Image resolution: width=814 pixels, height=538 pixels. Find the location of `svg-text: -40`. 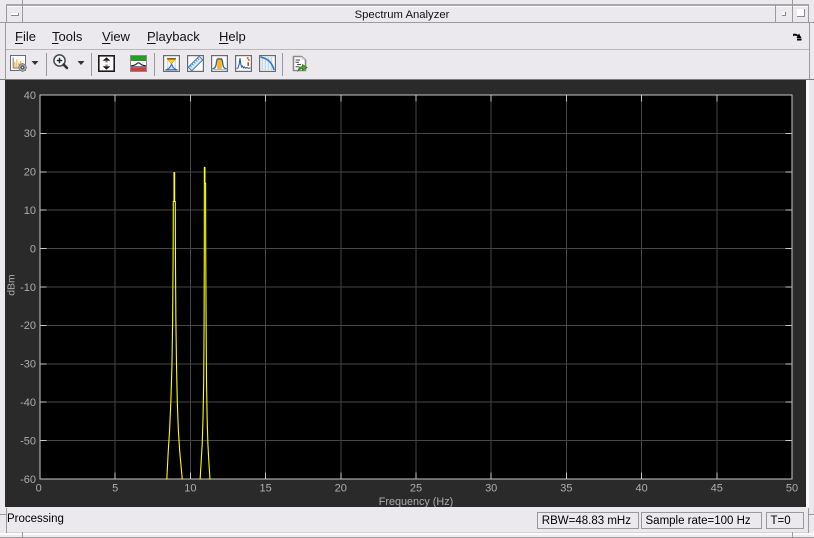

svg-text: -40 is located at coordinates (28, 403).